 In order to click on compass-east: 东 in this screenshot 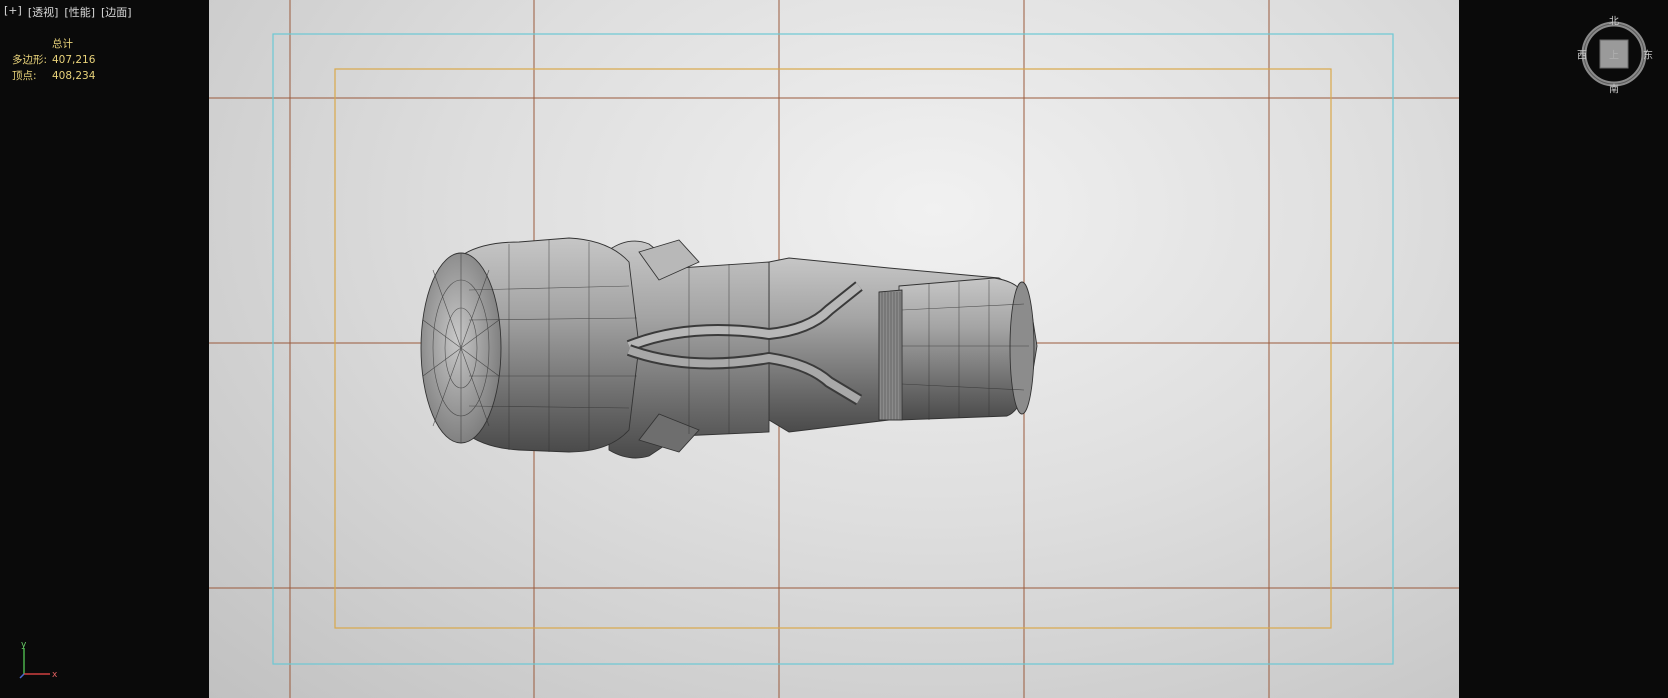, I will do `click(1648, 54)`.